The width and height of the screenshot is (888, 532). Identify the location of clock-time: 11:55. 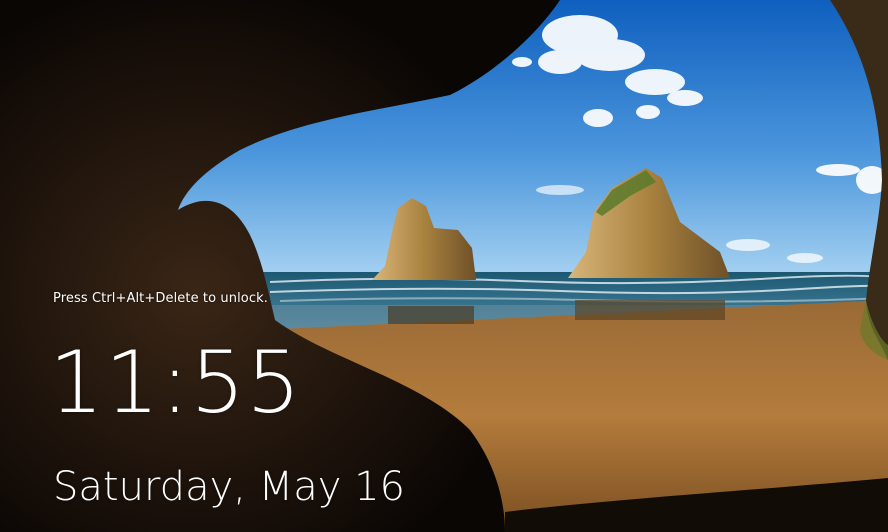
(175, 383).